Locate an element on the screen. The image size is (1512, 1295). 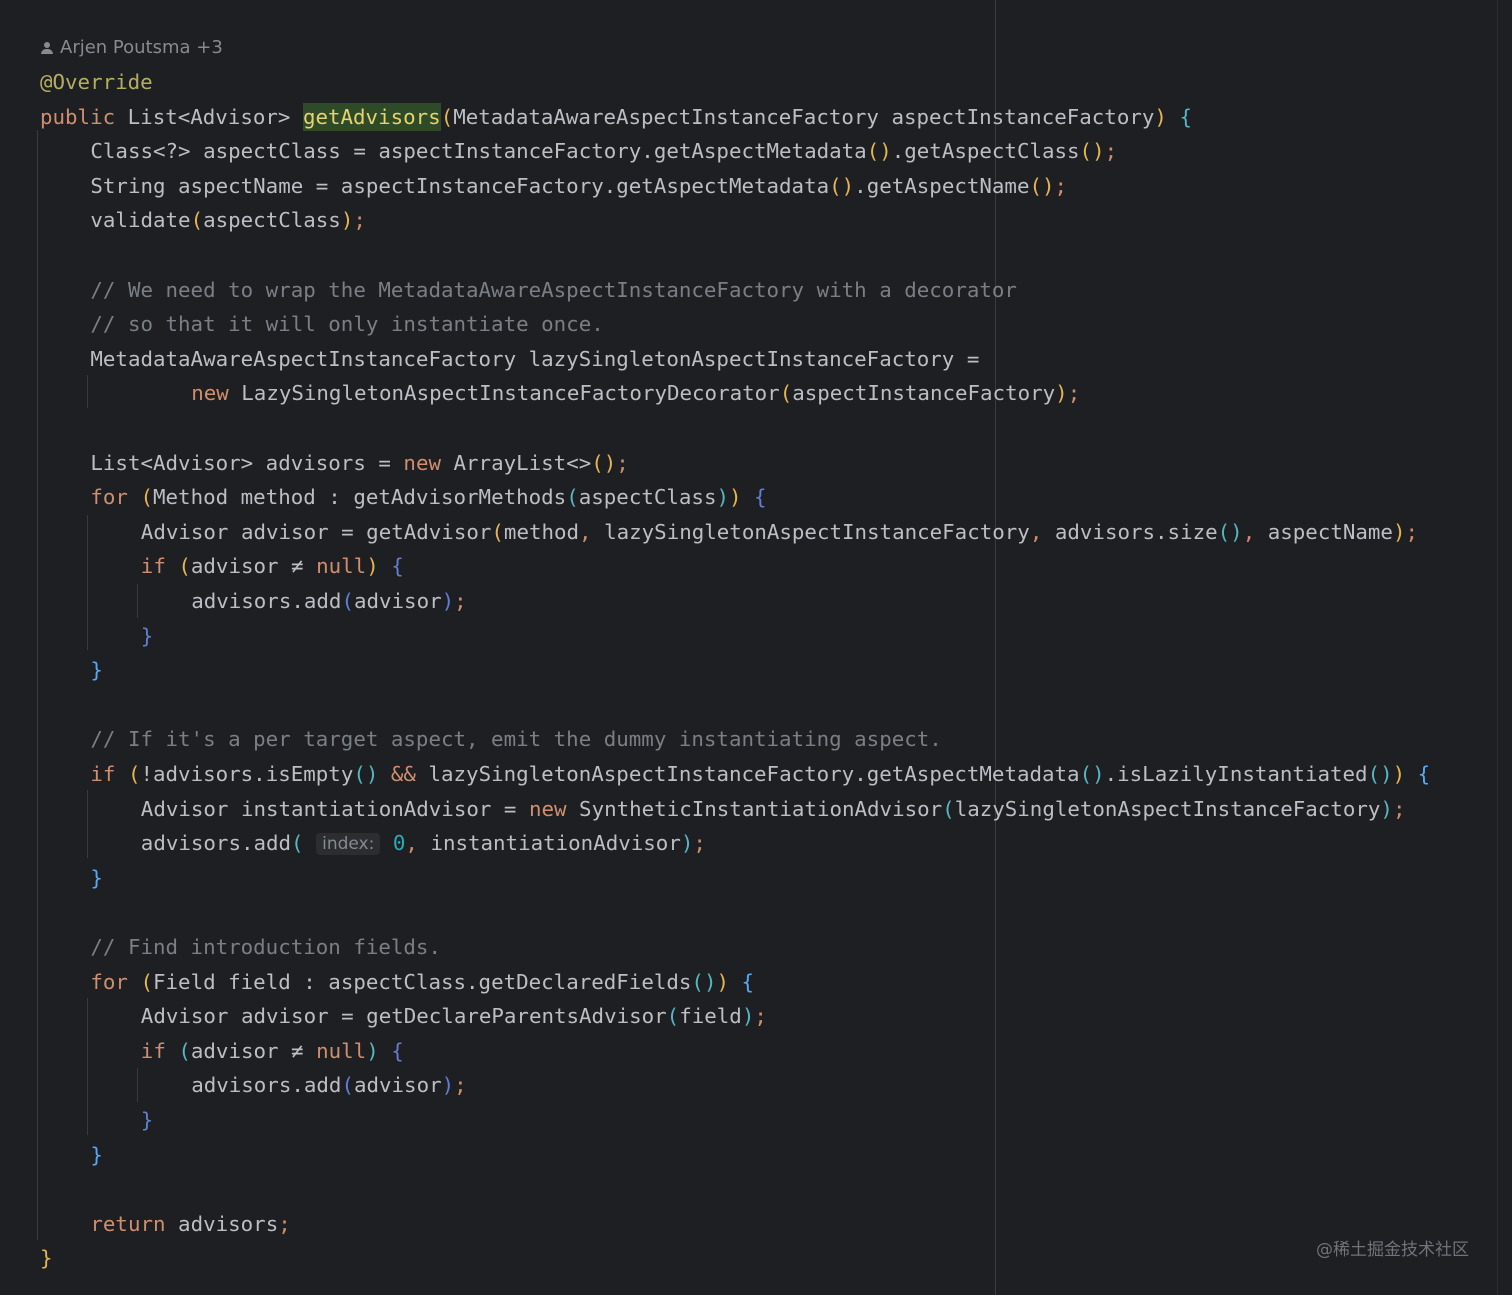
code-line: @Override is located at coordinates (96, 82).